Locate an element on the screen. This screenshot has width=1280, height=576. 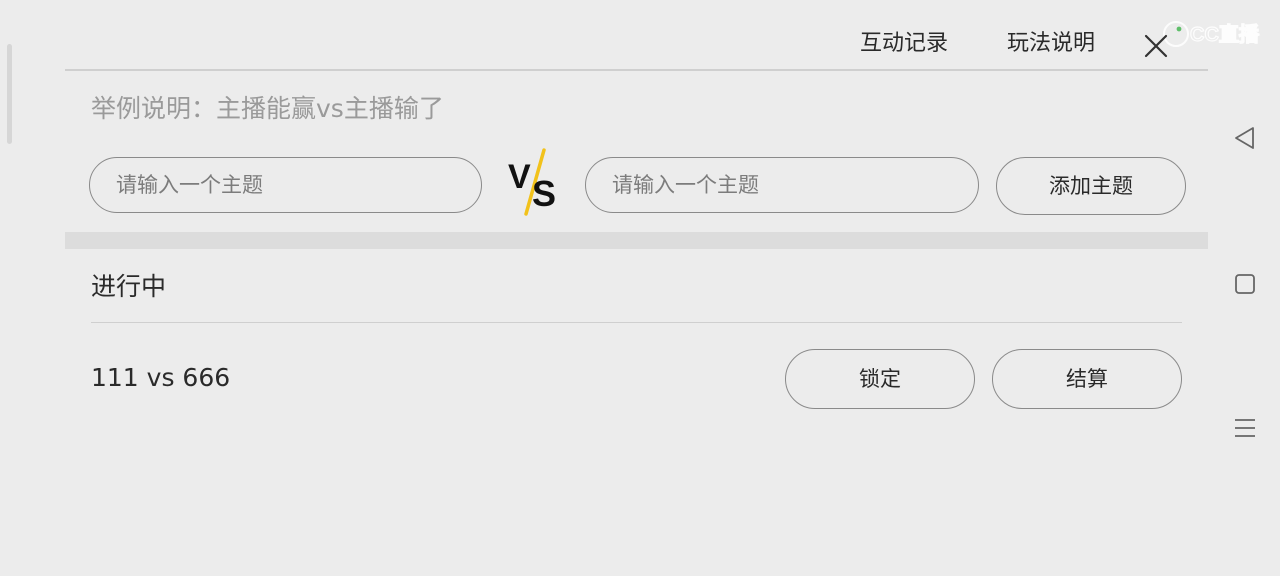
menu-lines-icon is located at coordinates (1245, 428).